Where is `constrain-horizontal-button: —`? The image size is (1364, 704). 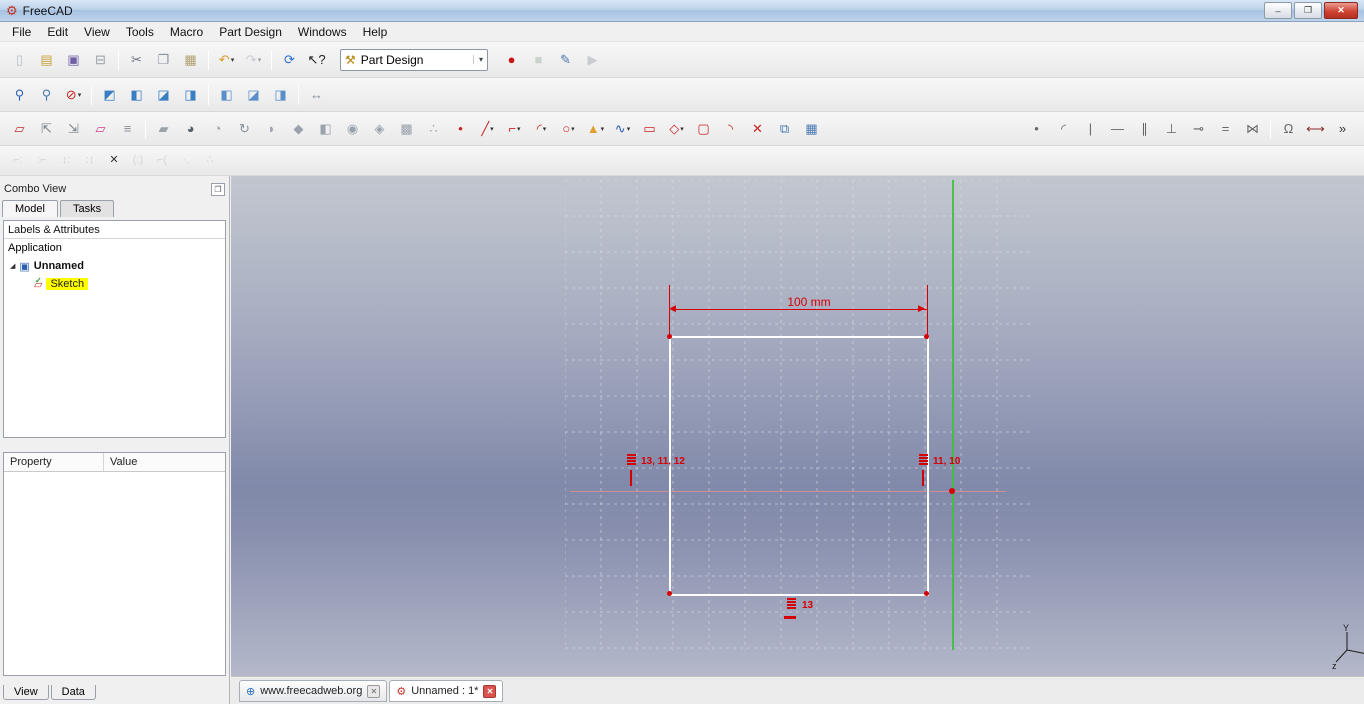 constrain-horizontal-button: — is located at coordinates (1117, 129).